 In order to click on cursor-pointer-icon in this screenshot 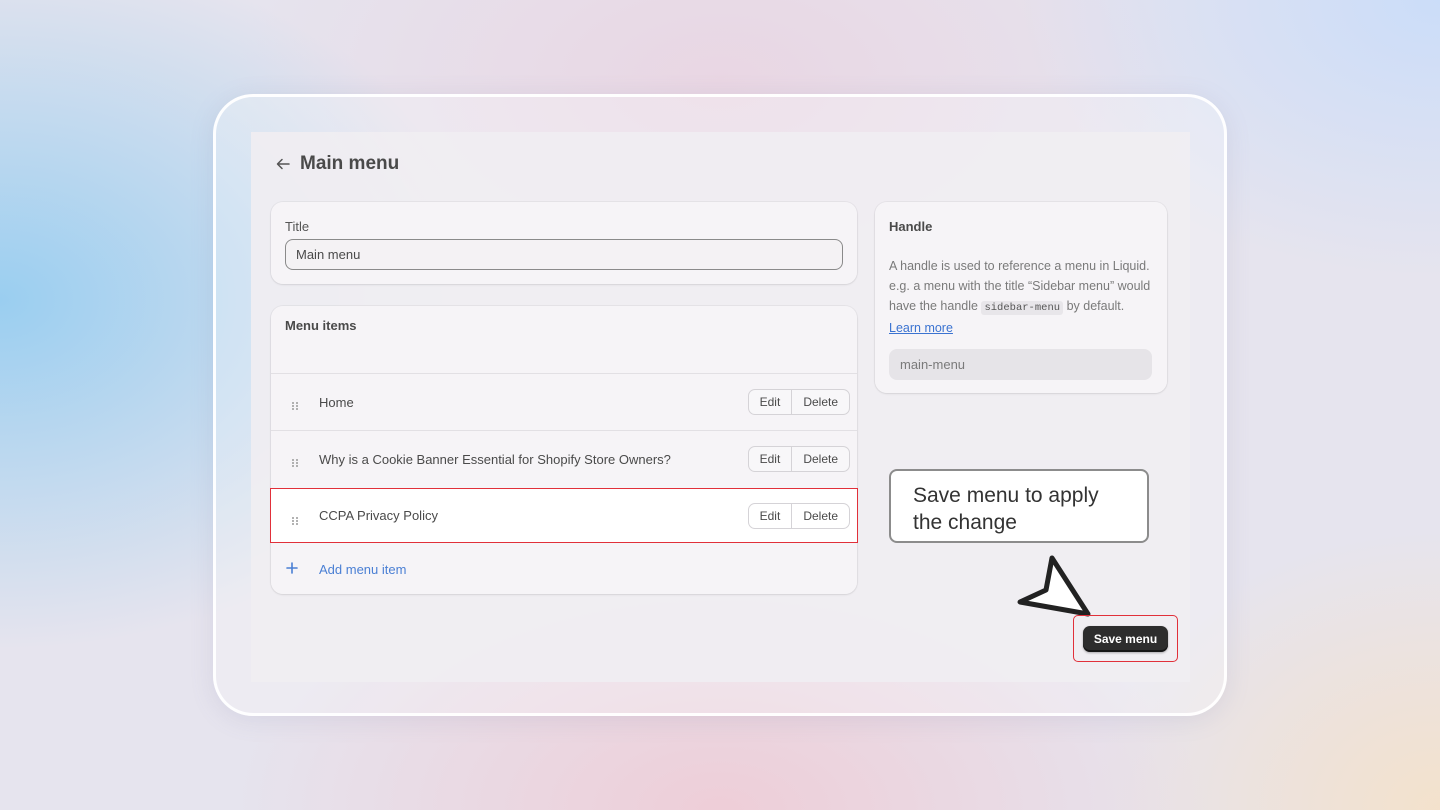, I will do `click(1054, 587)`.